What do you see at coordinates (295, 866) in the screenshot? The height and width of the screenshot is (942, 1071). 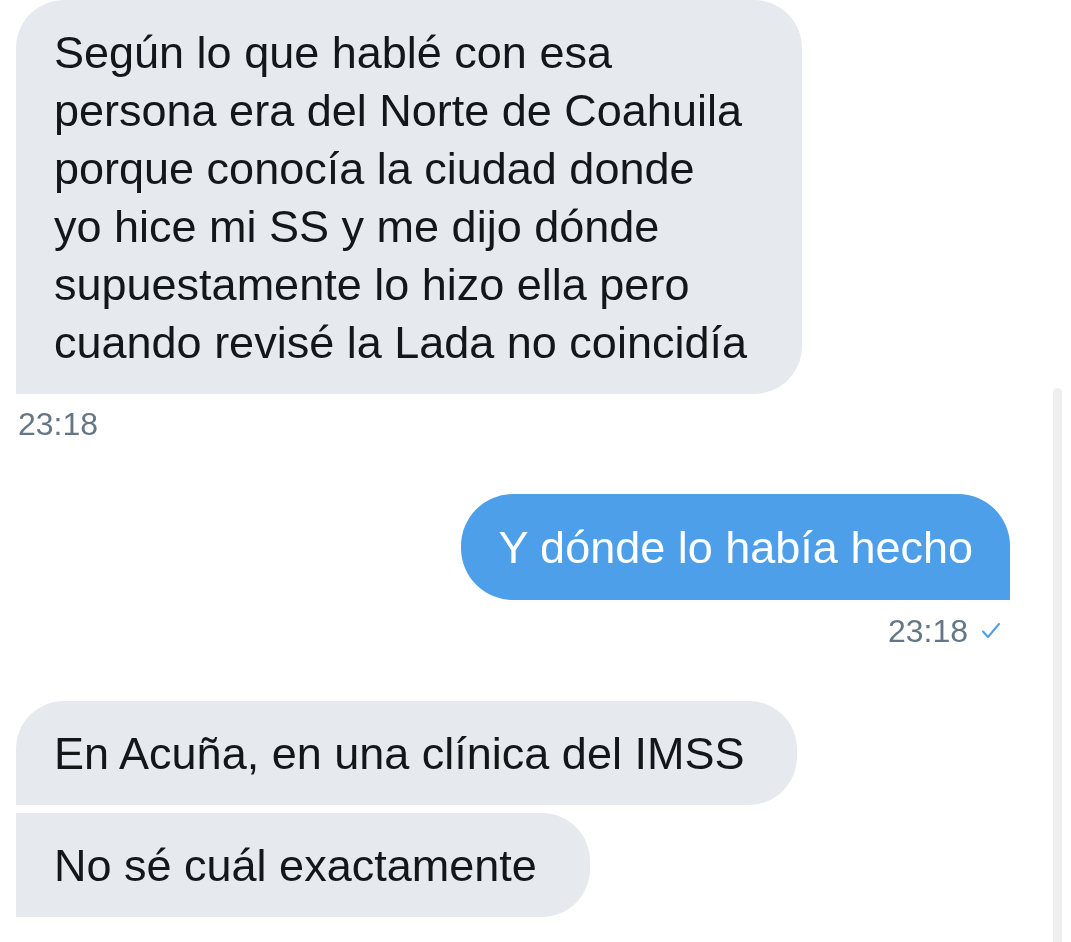 I see `message-text: No sé cuál exactamente` at bounding box center [295, 866].